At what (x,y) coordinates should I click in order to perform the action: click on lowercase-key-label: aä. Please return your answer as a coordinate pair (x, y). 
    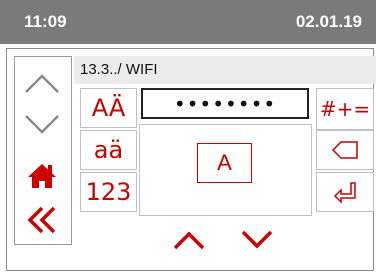
    Looking at the image, I should click on (108, 150).